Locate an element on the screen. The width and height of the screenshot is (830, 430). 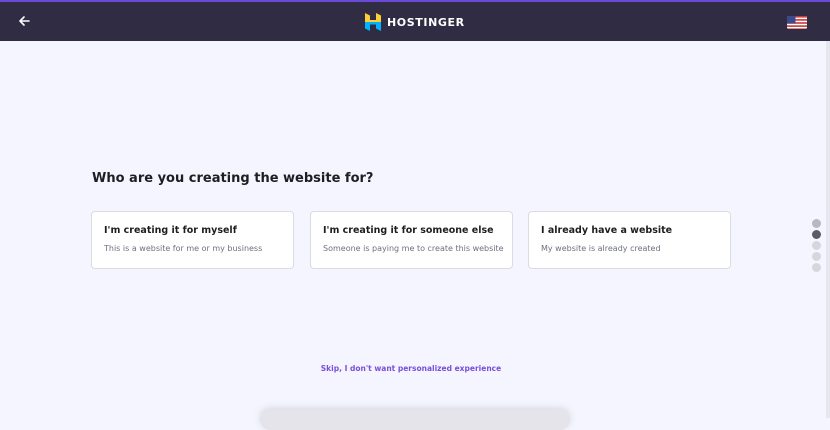
step-indicator is located at coordinates (817, 246).